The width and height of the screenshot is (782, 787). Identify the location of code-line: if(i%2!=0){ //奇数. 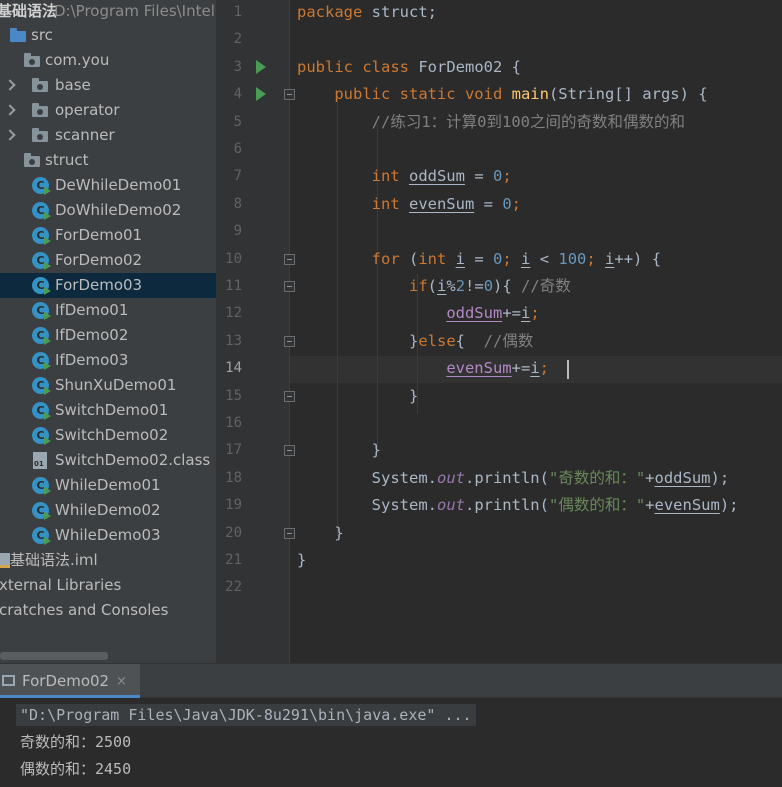
(434, 286).